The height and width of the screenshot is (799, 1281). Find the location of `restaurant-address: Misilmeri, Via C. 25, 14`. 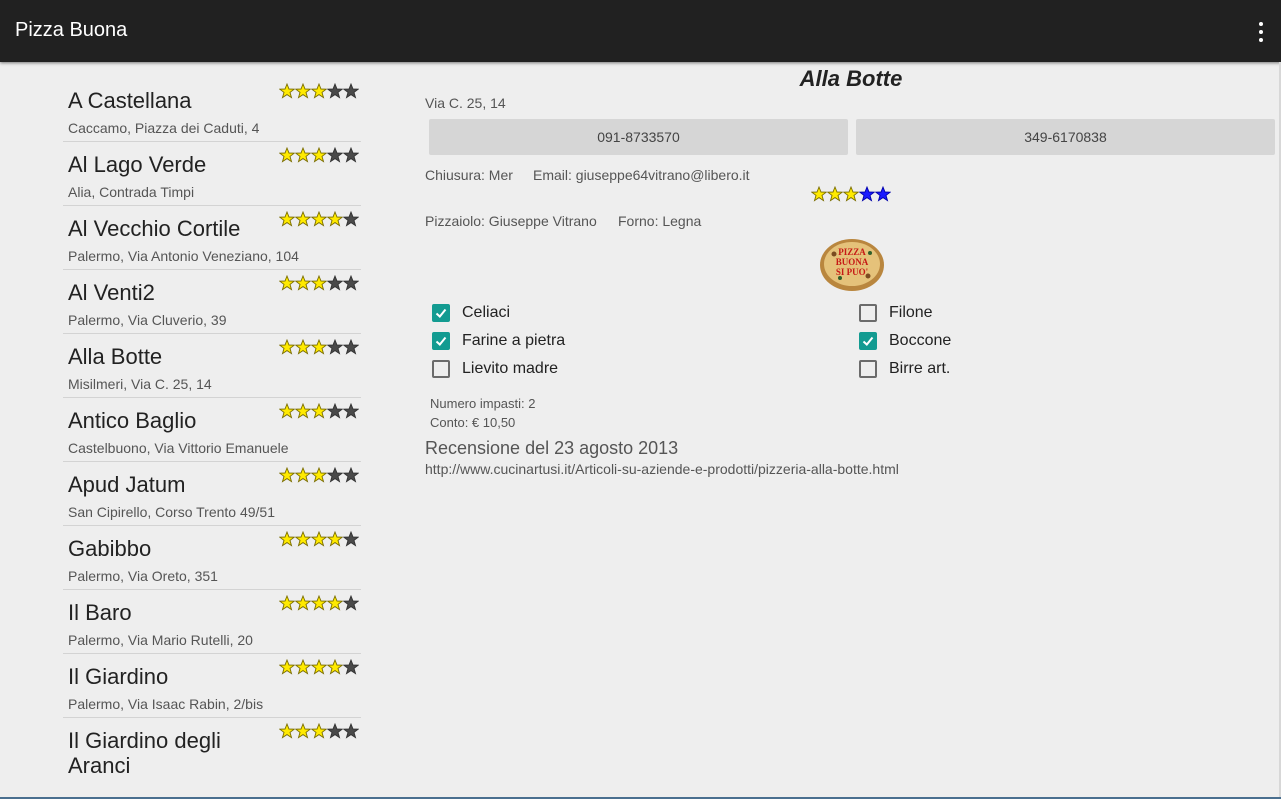

restaurant-address: Misilmeri, Via C. 25, 14 is located at coordinates (140, 384).